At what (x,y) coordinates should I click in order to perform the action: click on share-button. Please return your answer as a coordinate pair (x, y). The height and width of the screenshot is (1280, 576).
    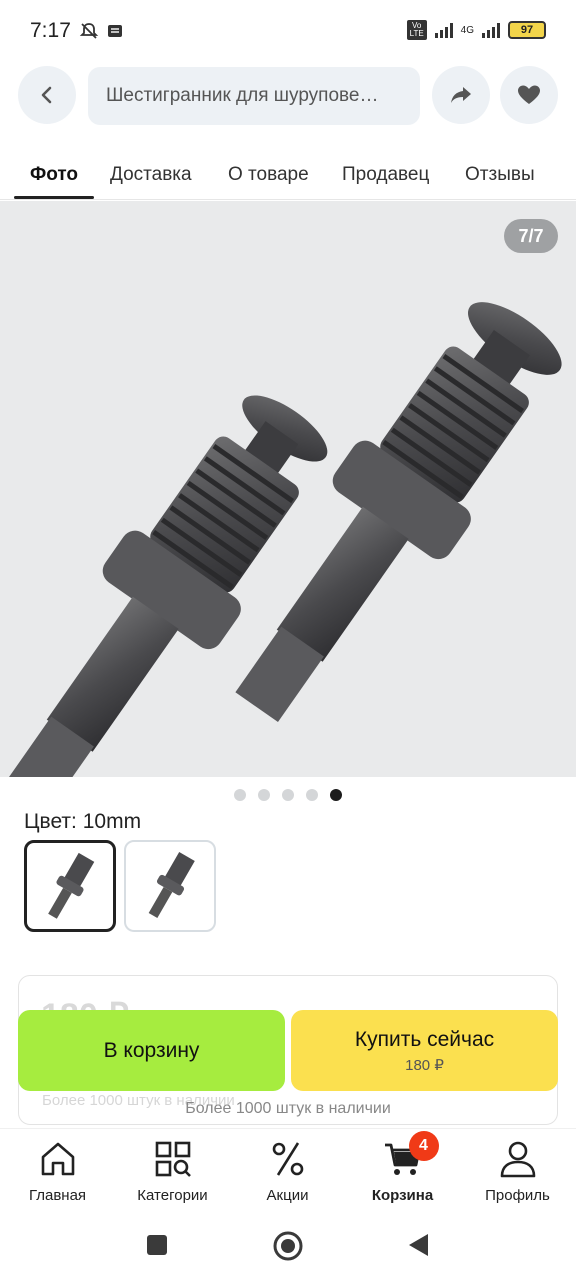
    Looking at the image, I should click on (461, 95).